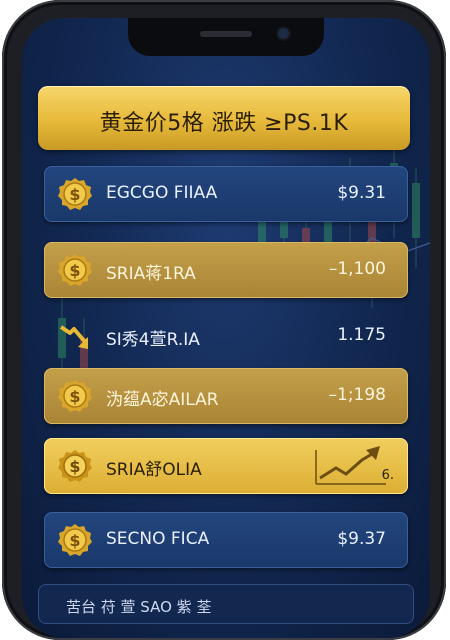 This screenshot has height=640, width=450. Describe the element at coordinates (361, 539) in the screenshot. I see `asset-value: $9.37` at that location.